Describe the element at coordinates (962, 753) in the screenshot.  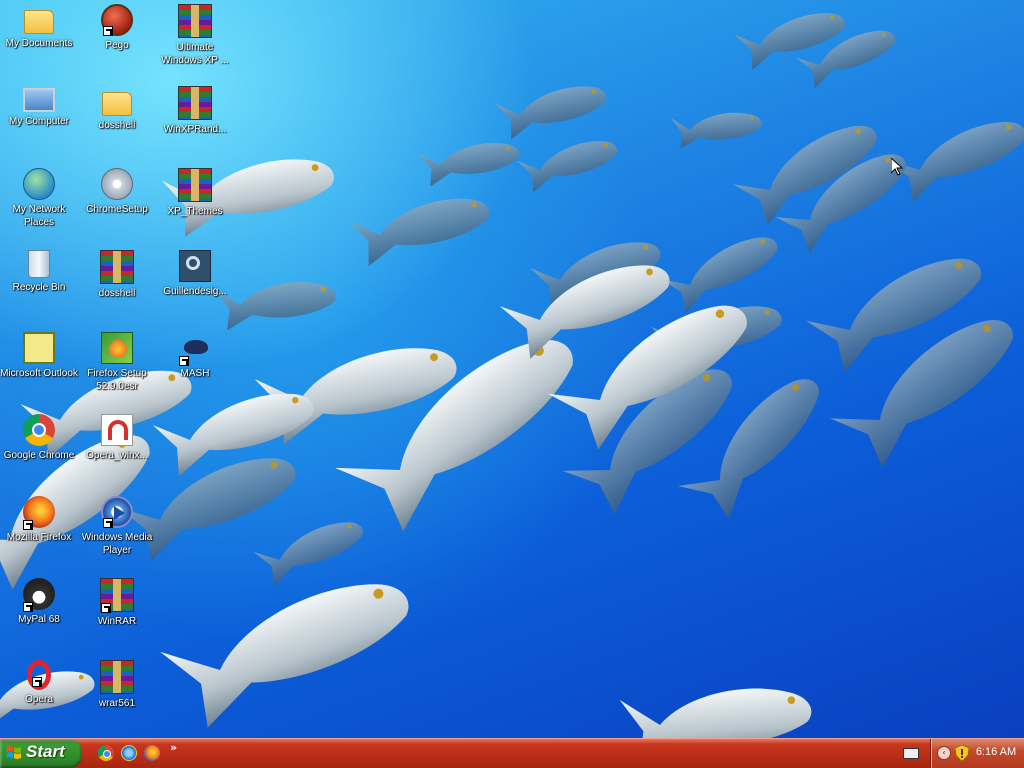
I see `security-shield-icon` at that location.